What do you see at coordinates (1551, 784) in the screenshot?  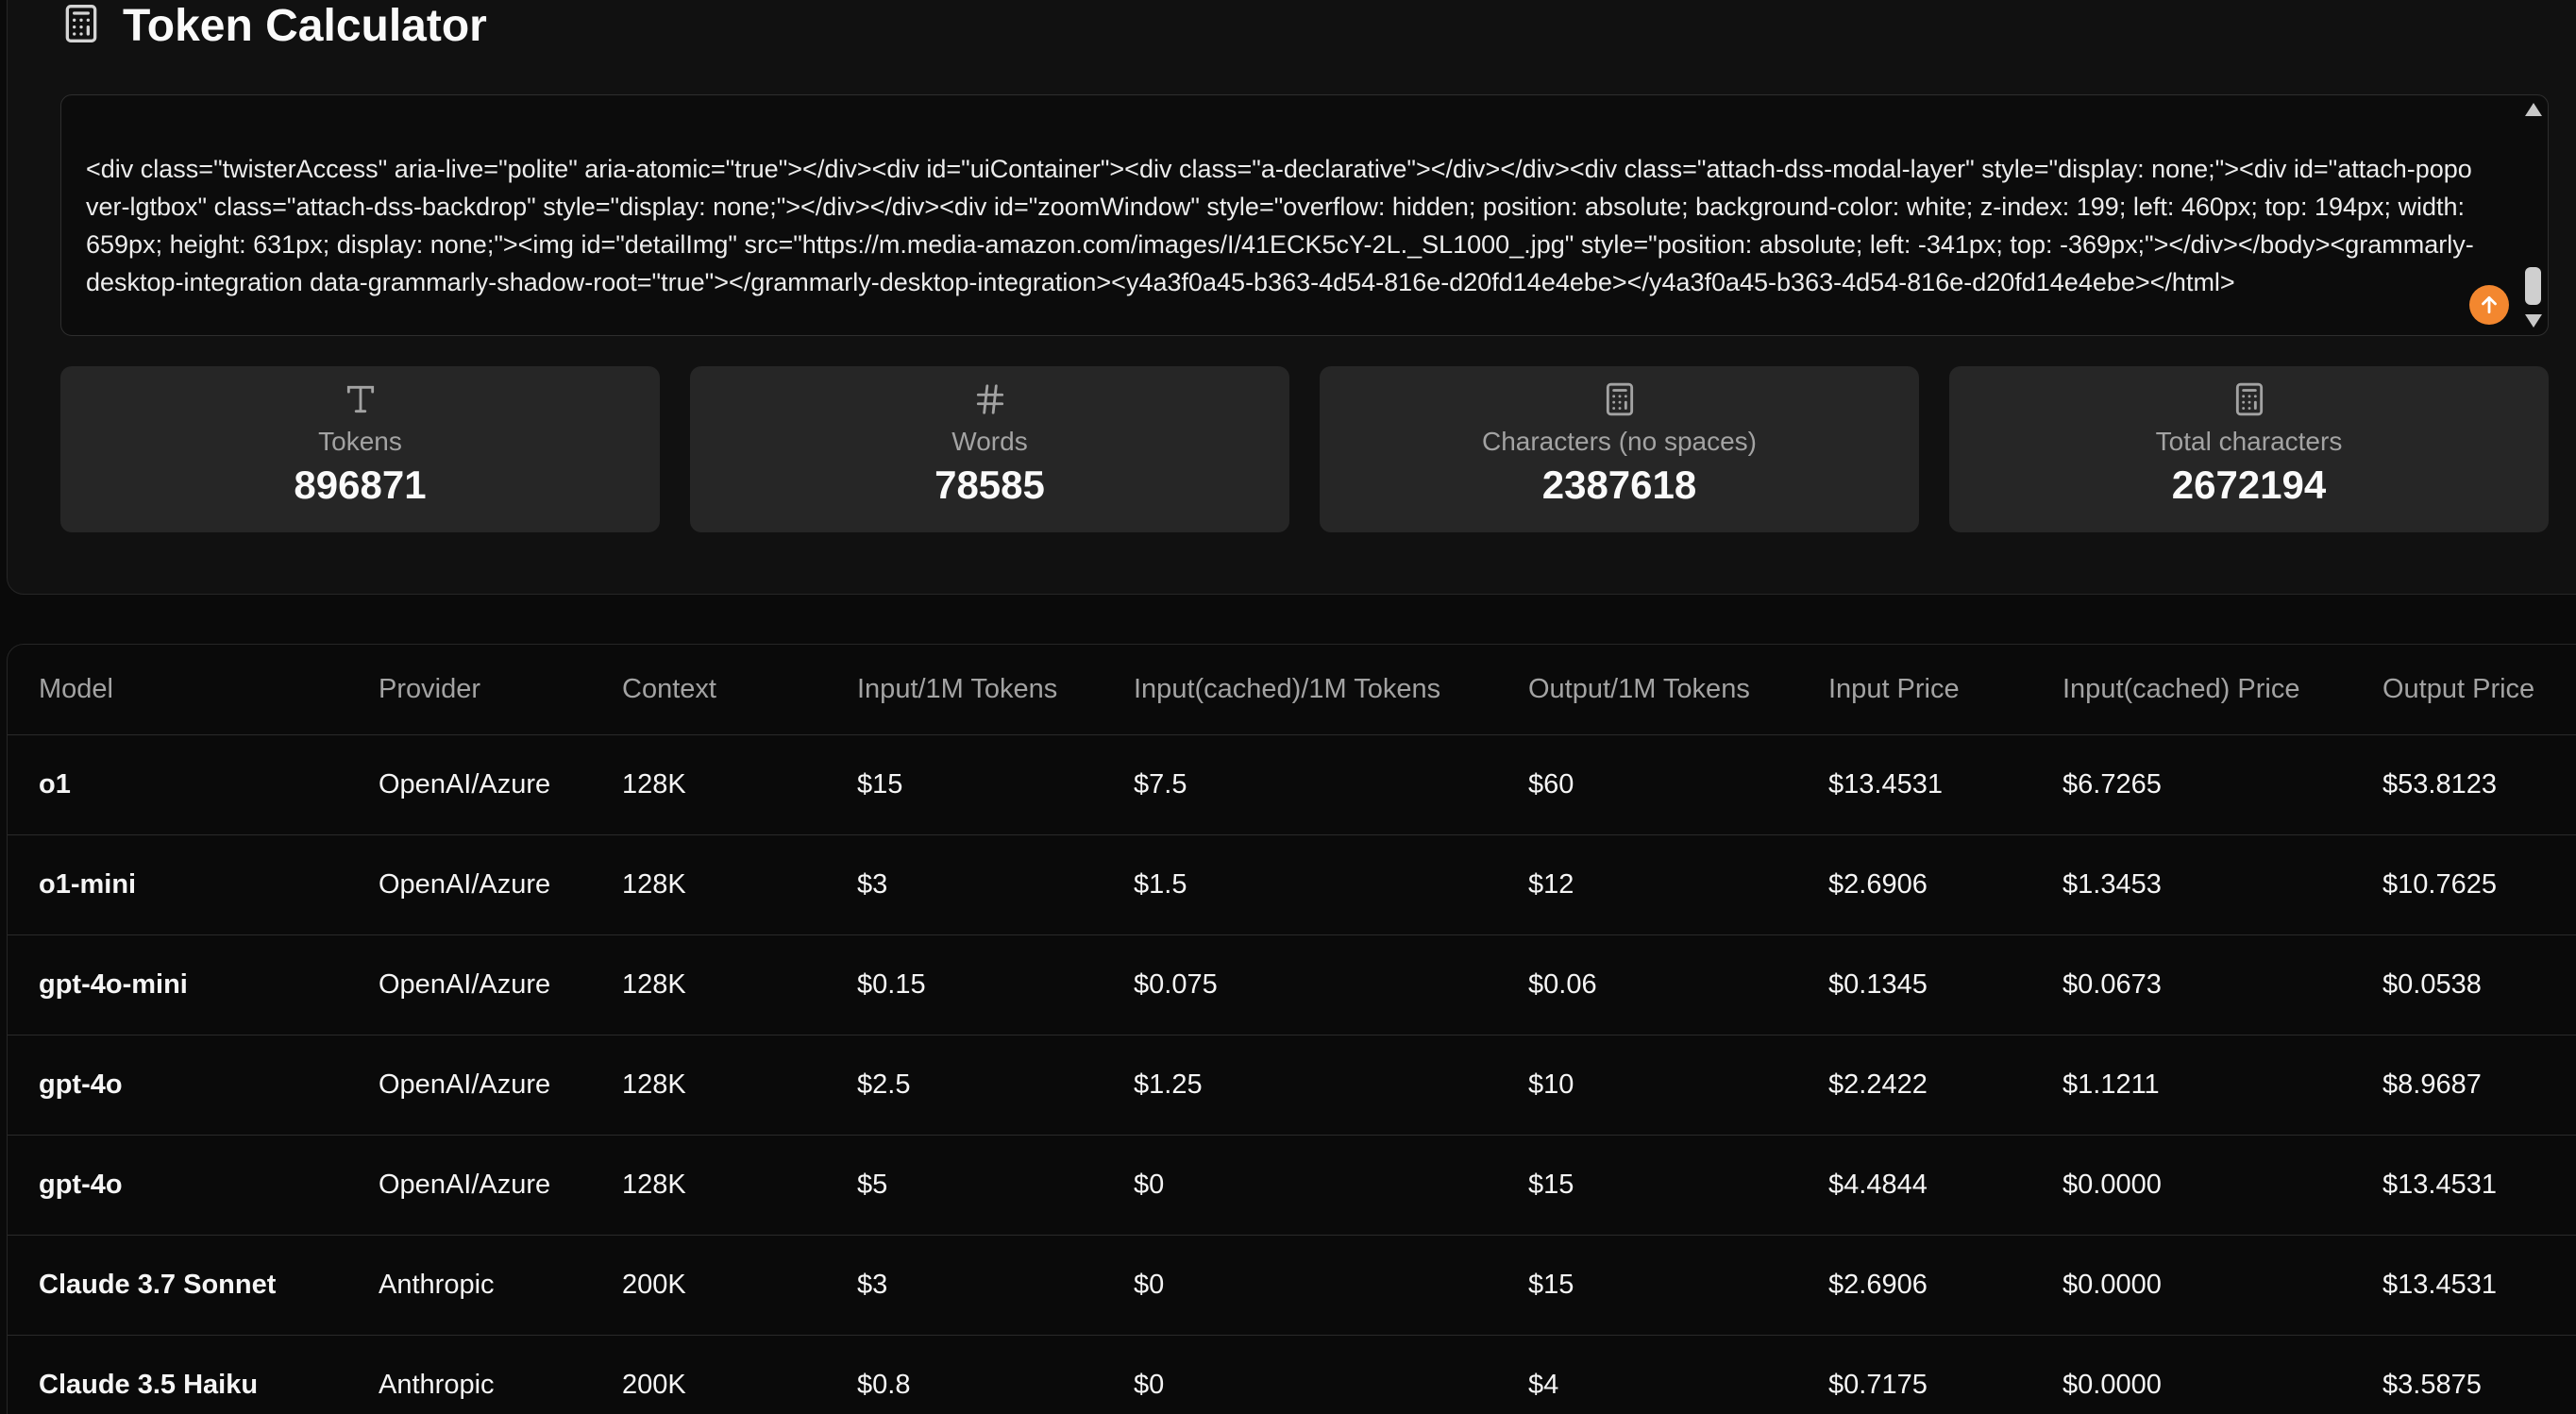 I see `cell-output-per-1m: $60` at bounding box center [1551, 784].